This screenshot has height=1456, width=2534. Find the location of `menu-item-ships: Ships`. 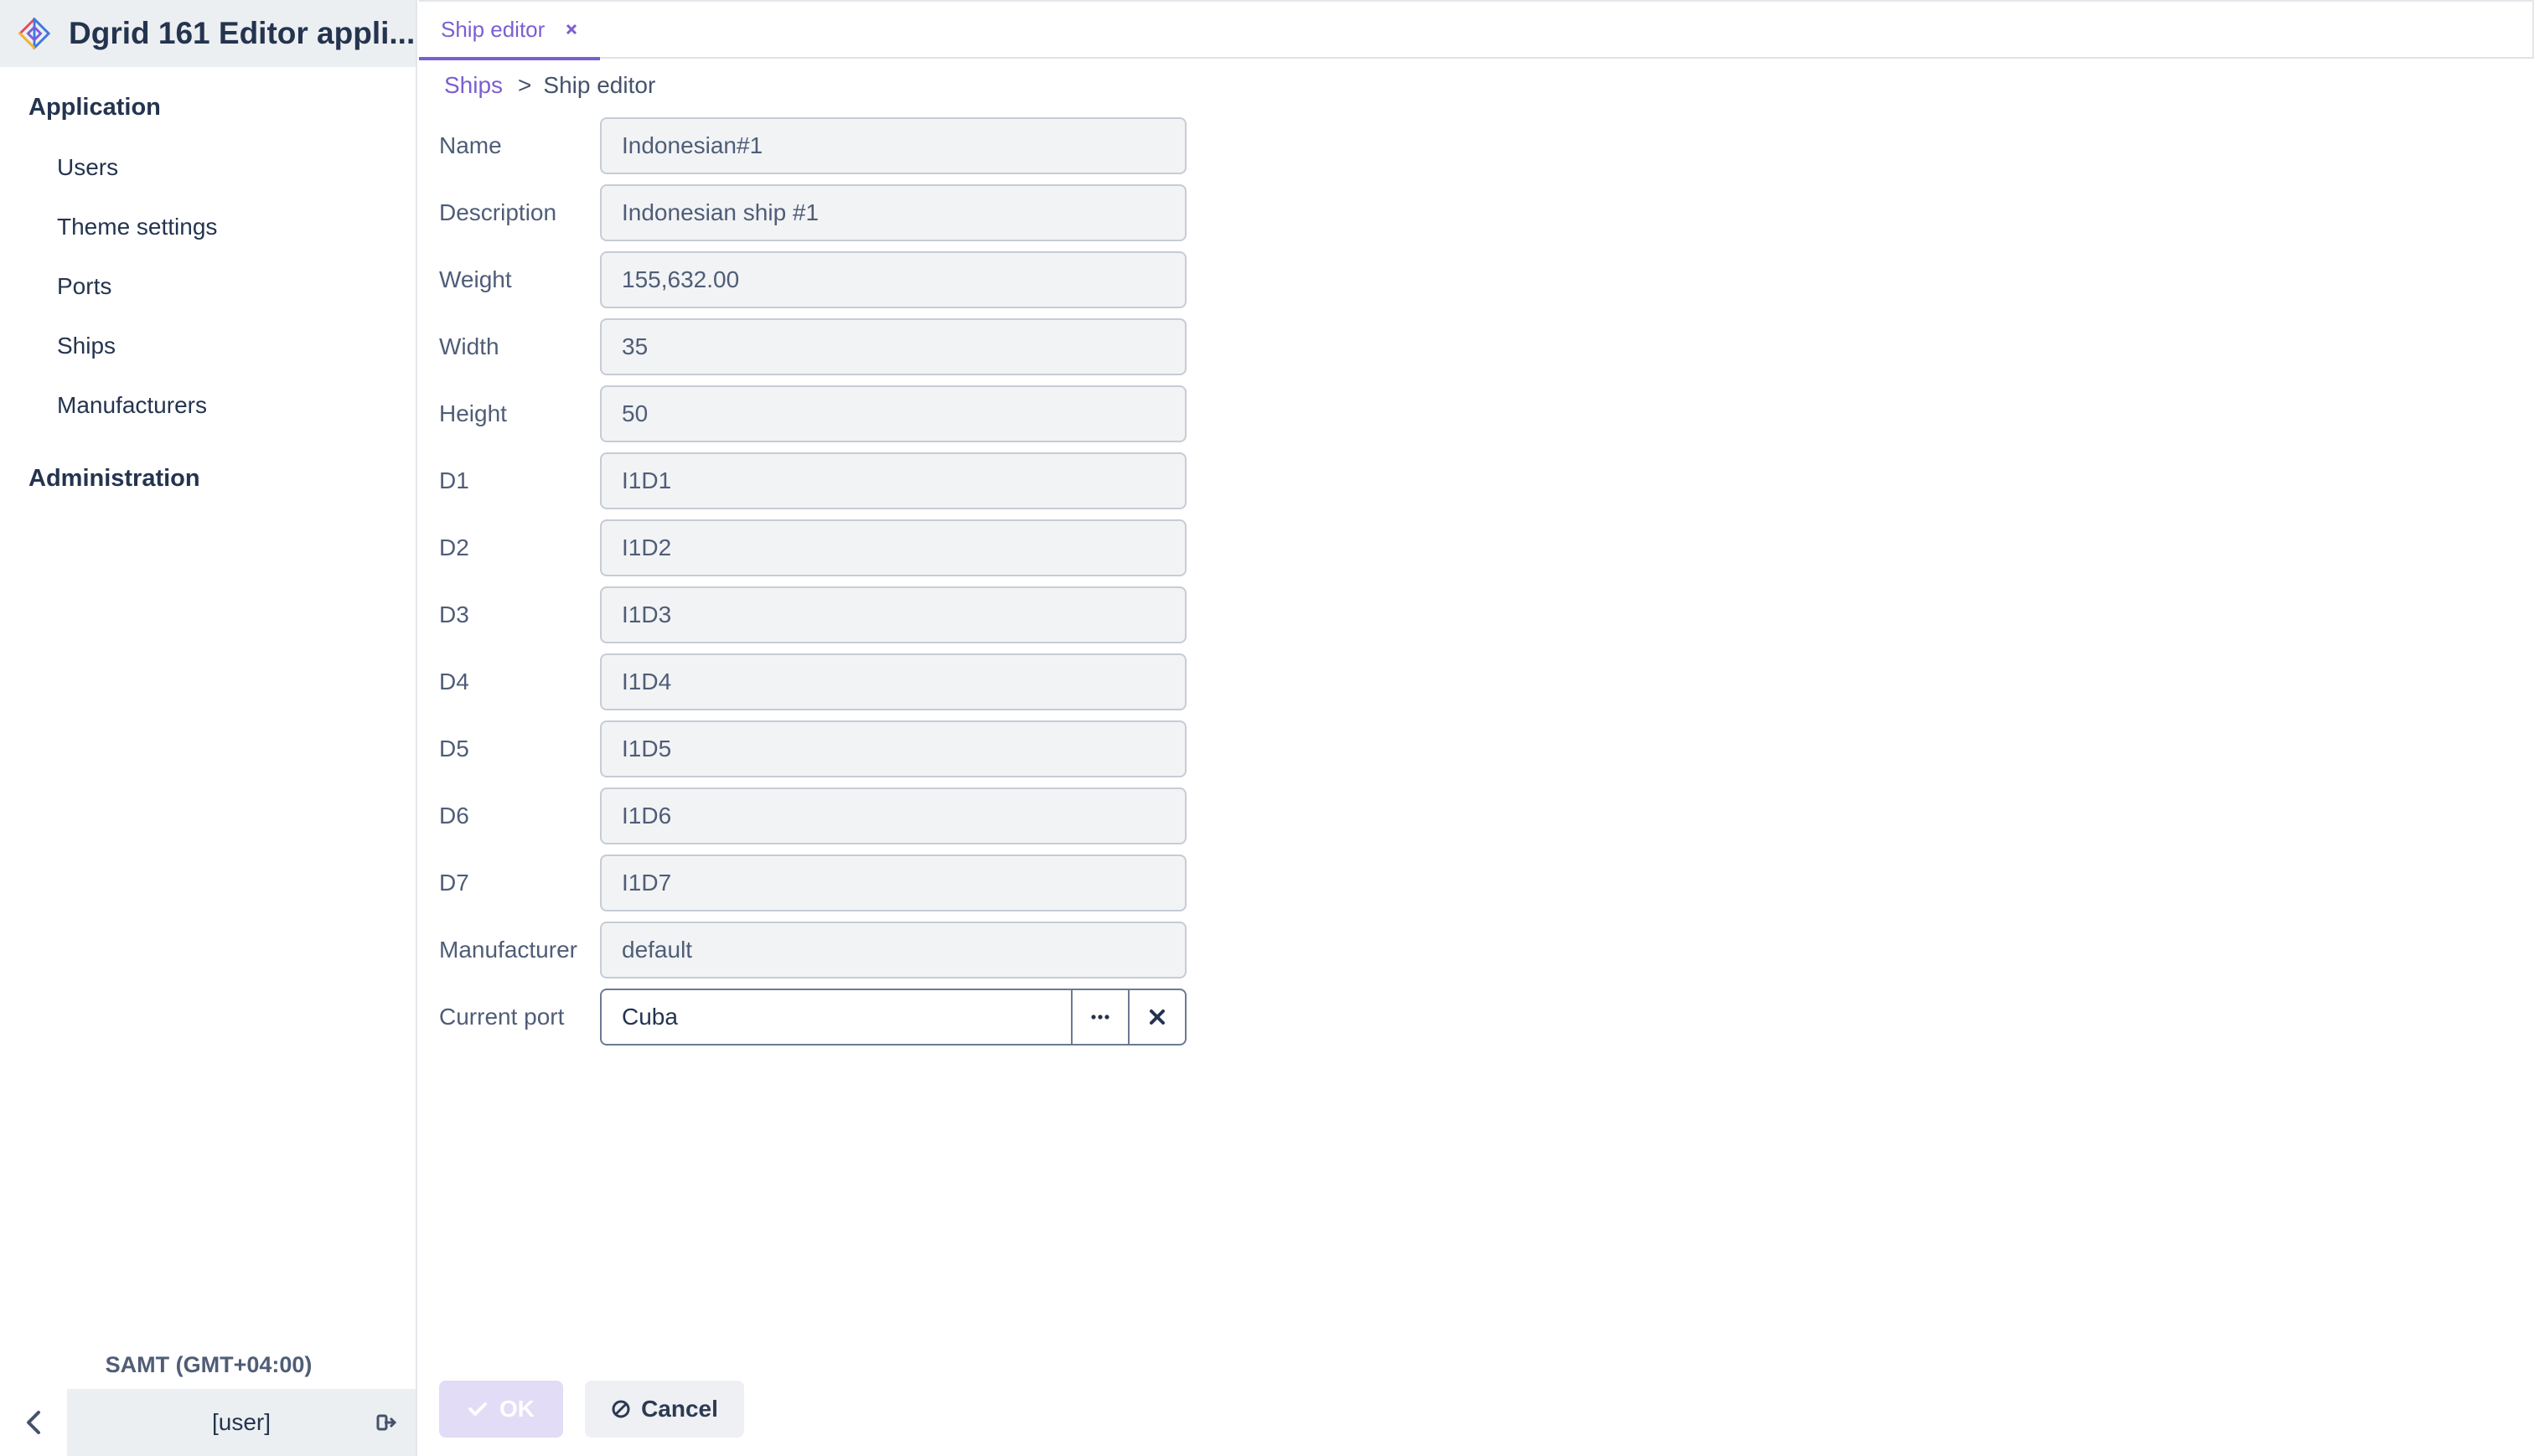

menu-item-ships: Ships is located at coordinates (208, 345).